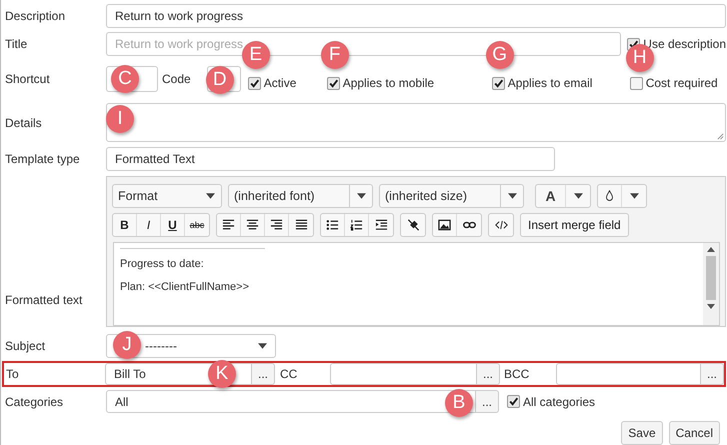  I want to click on bullet-list-icon, so click(332, 225).